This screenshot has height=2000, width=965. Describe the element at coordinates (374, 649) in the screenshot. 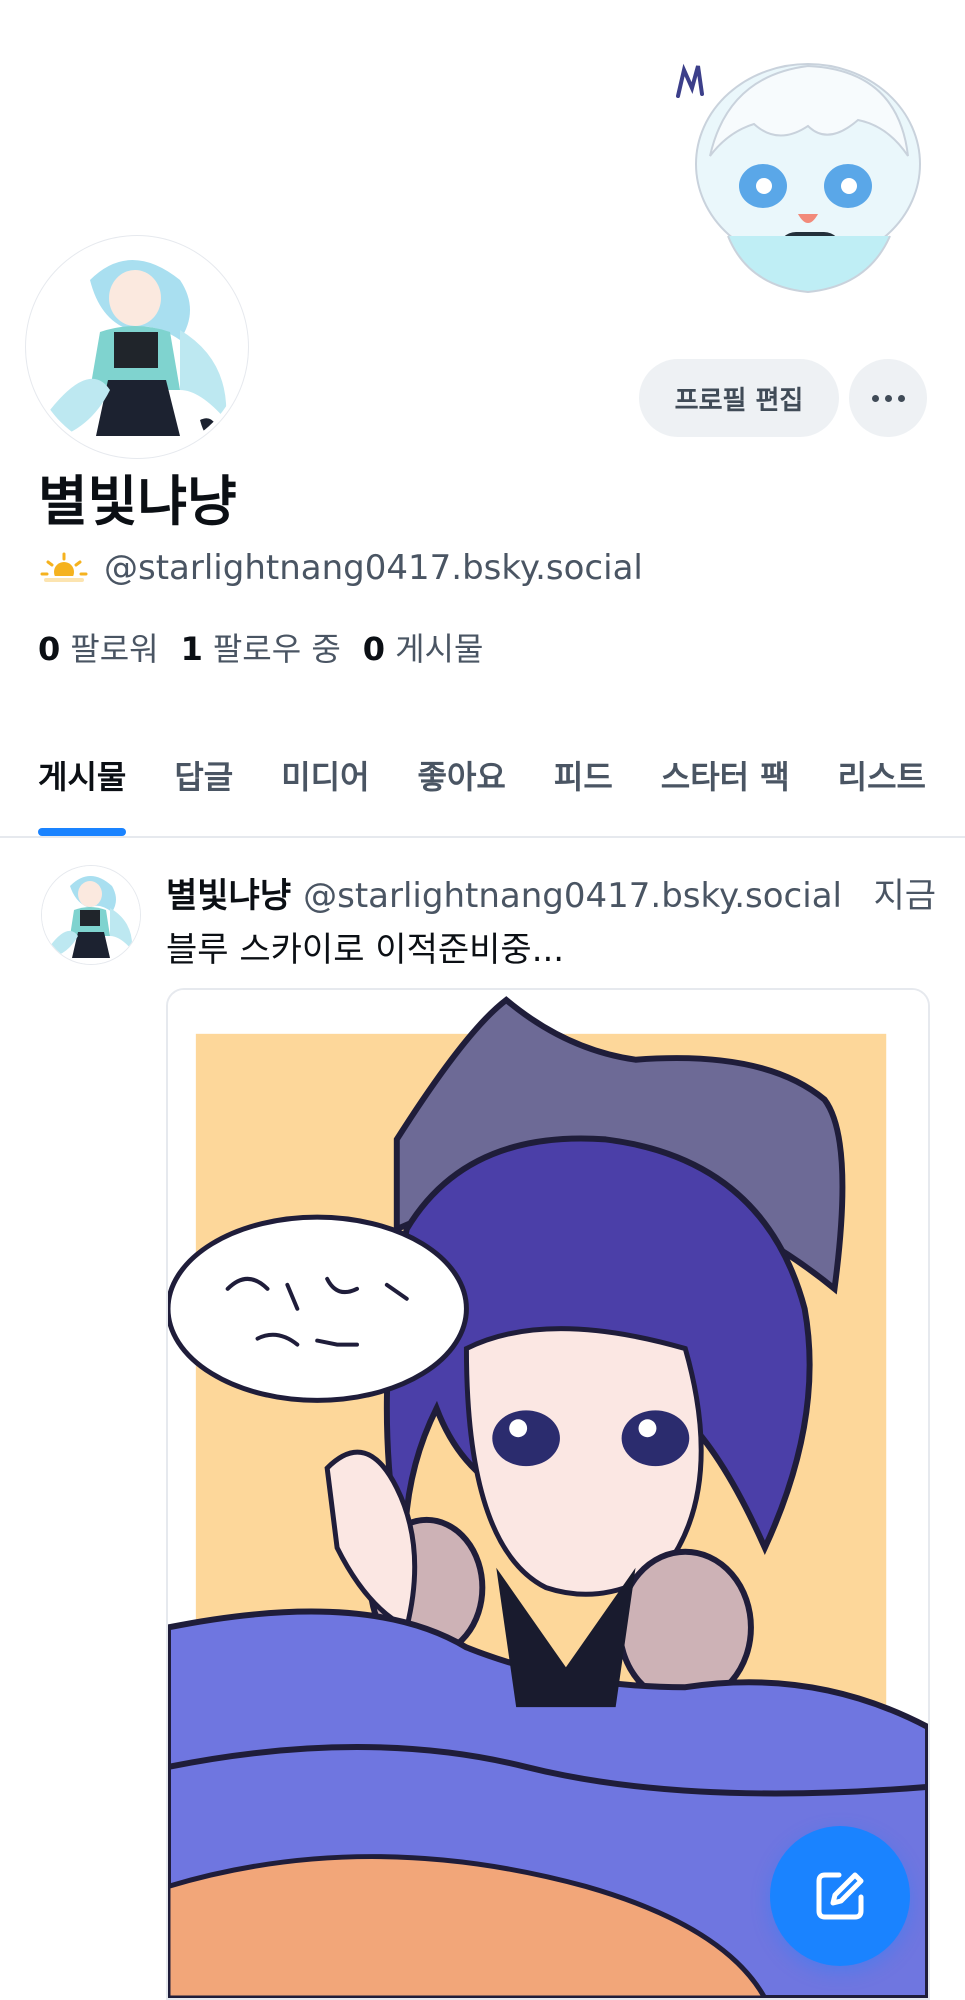

I see `posts-count: 0` at that location.